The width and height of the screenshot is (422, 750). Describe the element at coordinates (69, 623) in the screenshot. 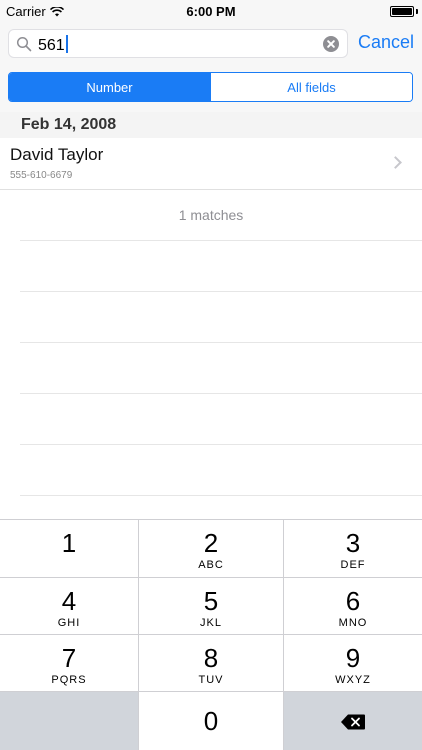

I see `key-letters: GHI` at that location.